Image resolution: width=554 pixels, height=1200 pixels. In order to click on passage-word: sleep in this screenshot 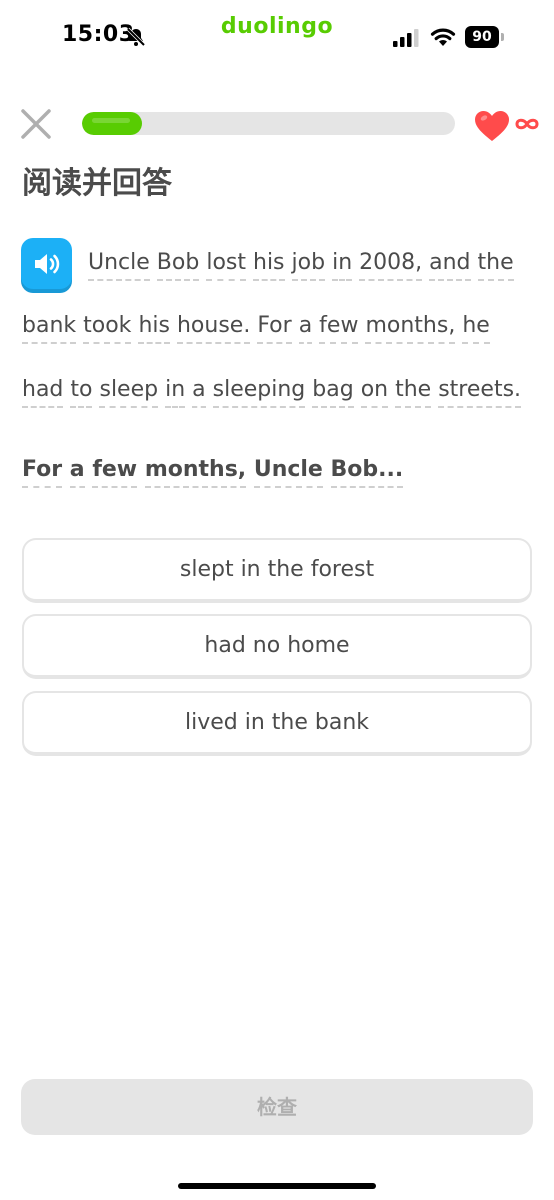, I will do `click(129, 392)`.